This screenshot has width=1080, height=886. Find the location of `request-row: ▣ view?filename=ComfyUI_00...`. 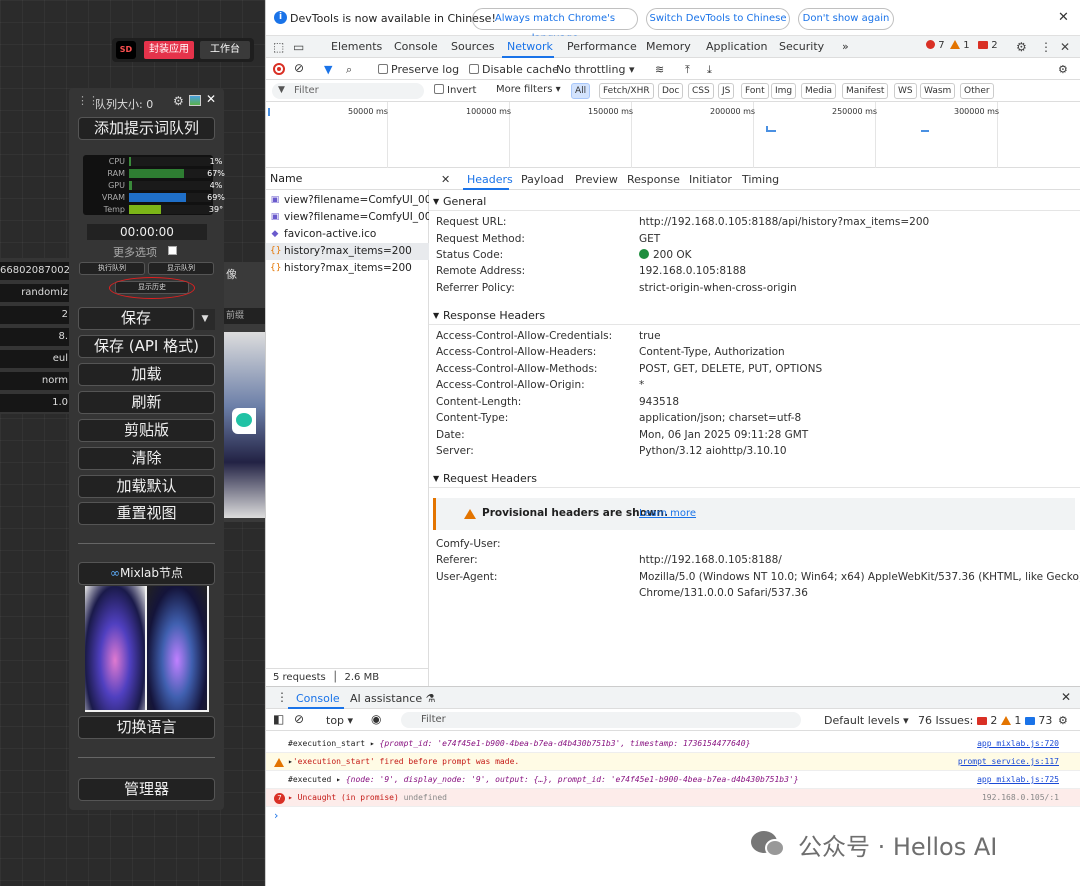

request-row: ▣ view?filename=ComfyUI_00... is located at coordinates (347, 217).